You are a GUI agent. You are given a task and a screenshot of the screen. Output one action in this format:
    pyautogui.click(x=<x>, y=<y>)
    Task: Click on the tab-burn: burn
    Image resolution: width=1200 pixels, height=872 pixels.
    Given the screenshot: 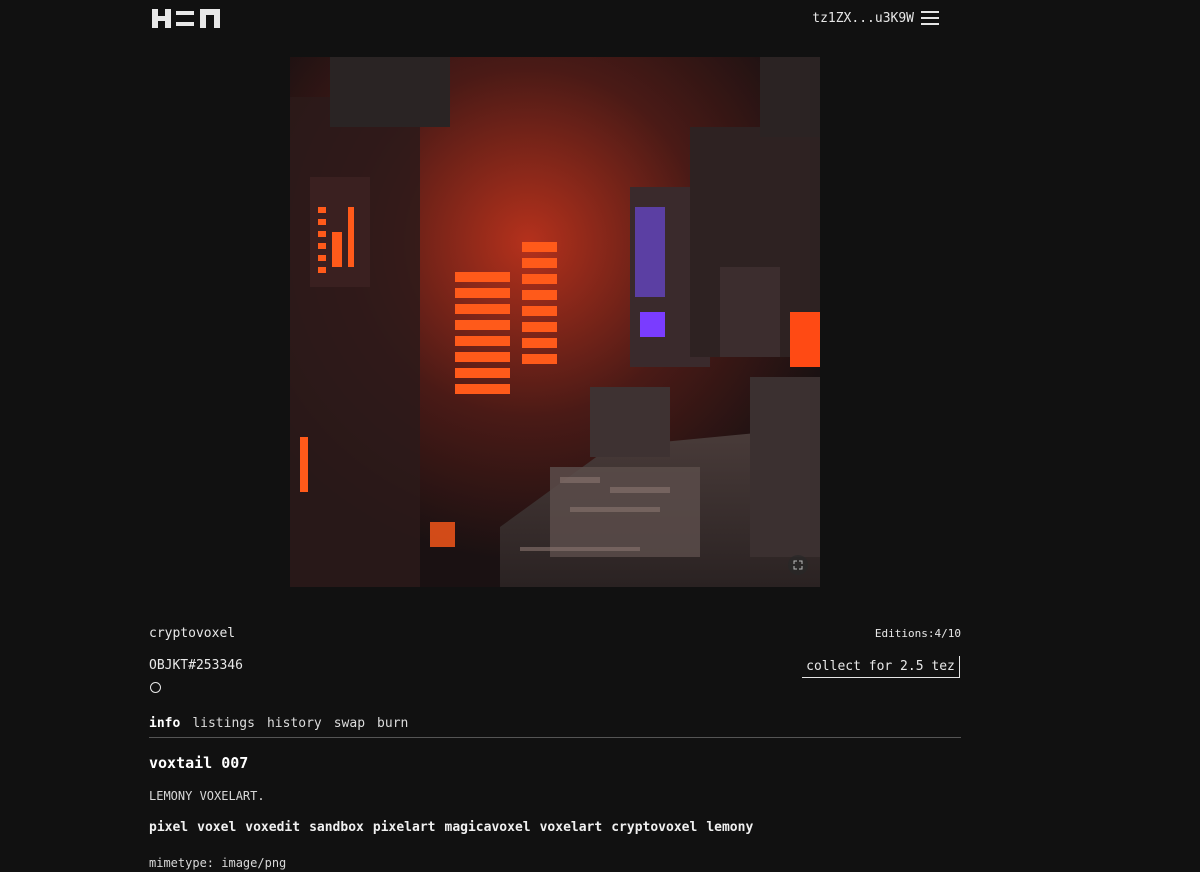 What is the action you would take?
    pyautogui.click(x=392, y=726)
    